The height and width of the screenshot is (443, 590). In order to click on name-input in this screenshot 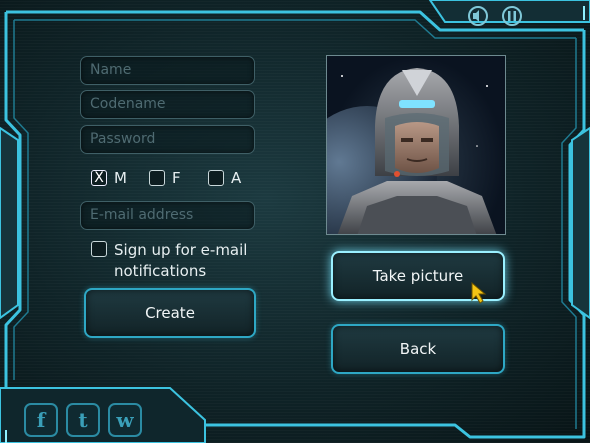, I will do `click(172, 70)`.